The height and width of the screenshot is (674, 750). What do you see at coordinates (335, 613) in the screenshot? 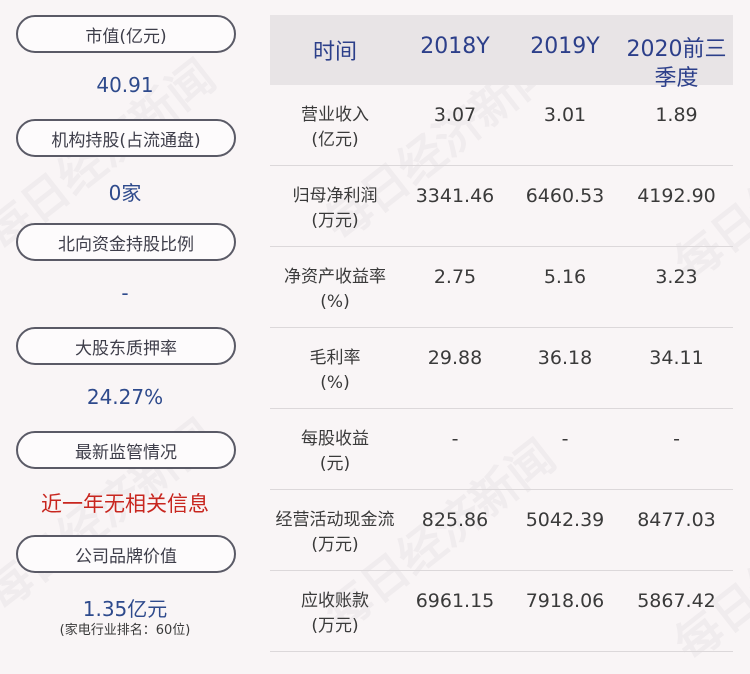
I see `row-label: 应收账款 (万元)` at bounding box center [335, 613].